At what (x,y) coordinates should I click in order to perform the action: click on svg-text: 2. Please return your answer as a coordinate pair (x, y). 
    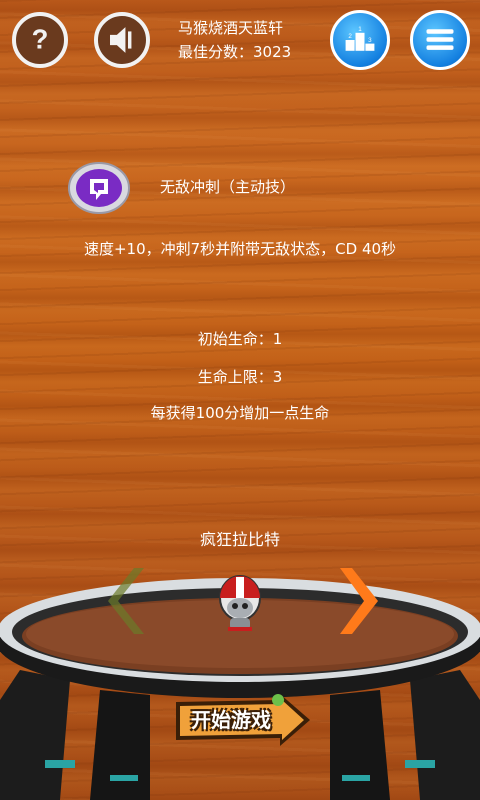
    Looking at the image, I should click on (350, 36).